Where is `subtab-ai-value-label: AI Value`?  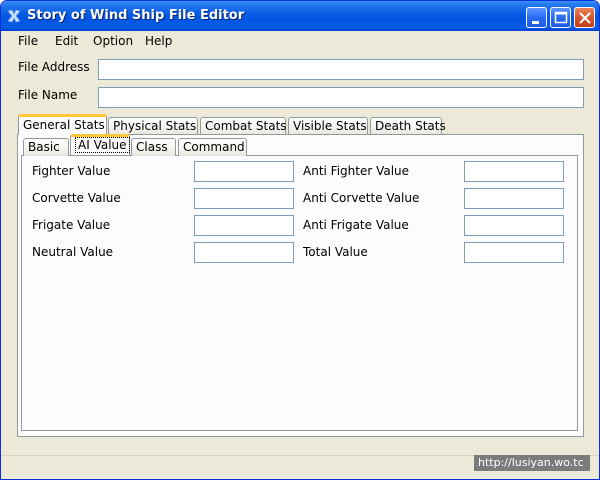
subtab-ai-value-label: AI Value is located at coordinates (102, 145).